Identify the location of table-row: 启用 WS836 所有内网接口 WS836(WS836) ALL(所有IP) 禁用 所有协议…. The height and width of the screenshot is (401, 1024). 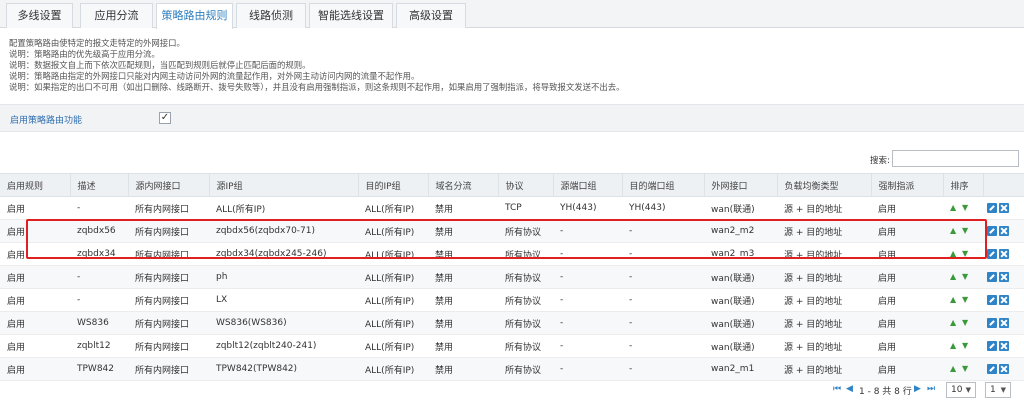
(512, 323).